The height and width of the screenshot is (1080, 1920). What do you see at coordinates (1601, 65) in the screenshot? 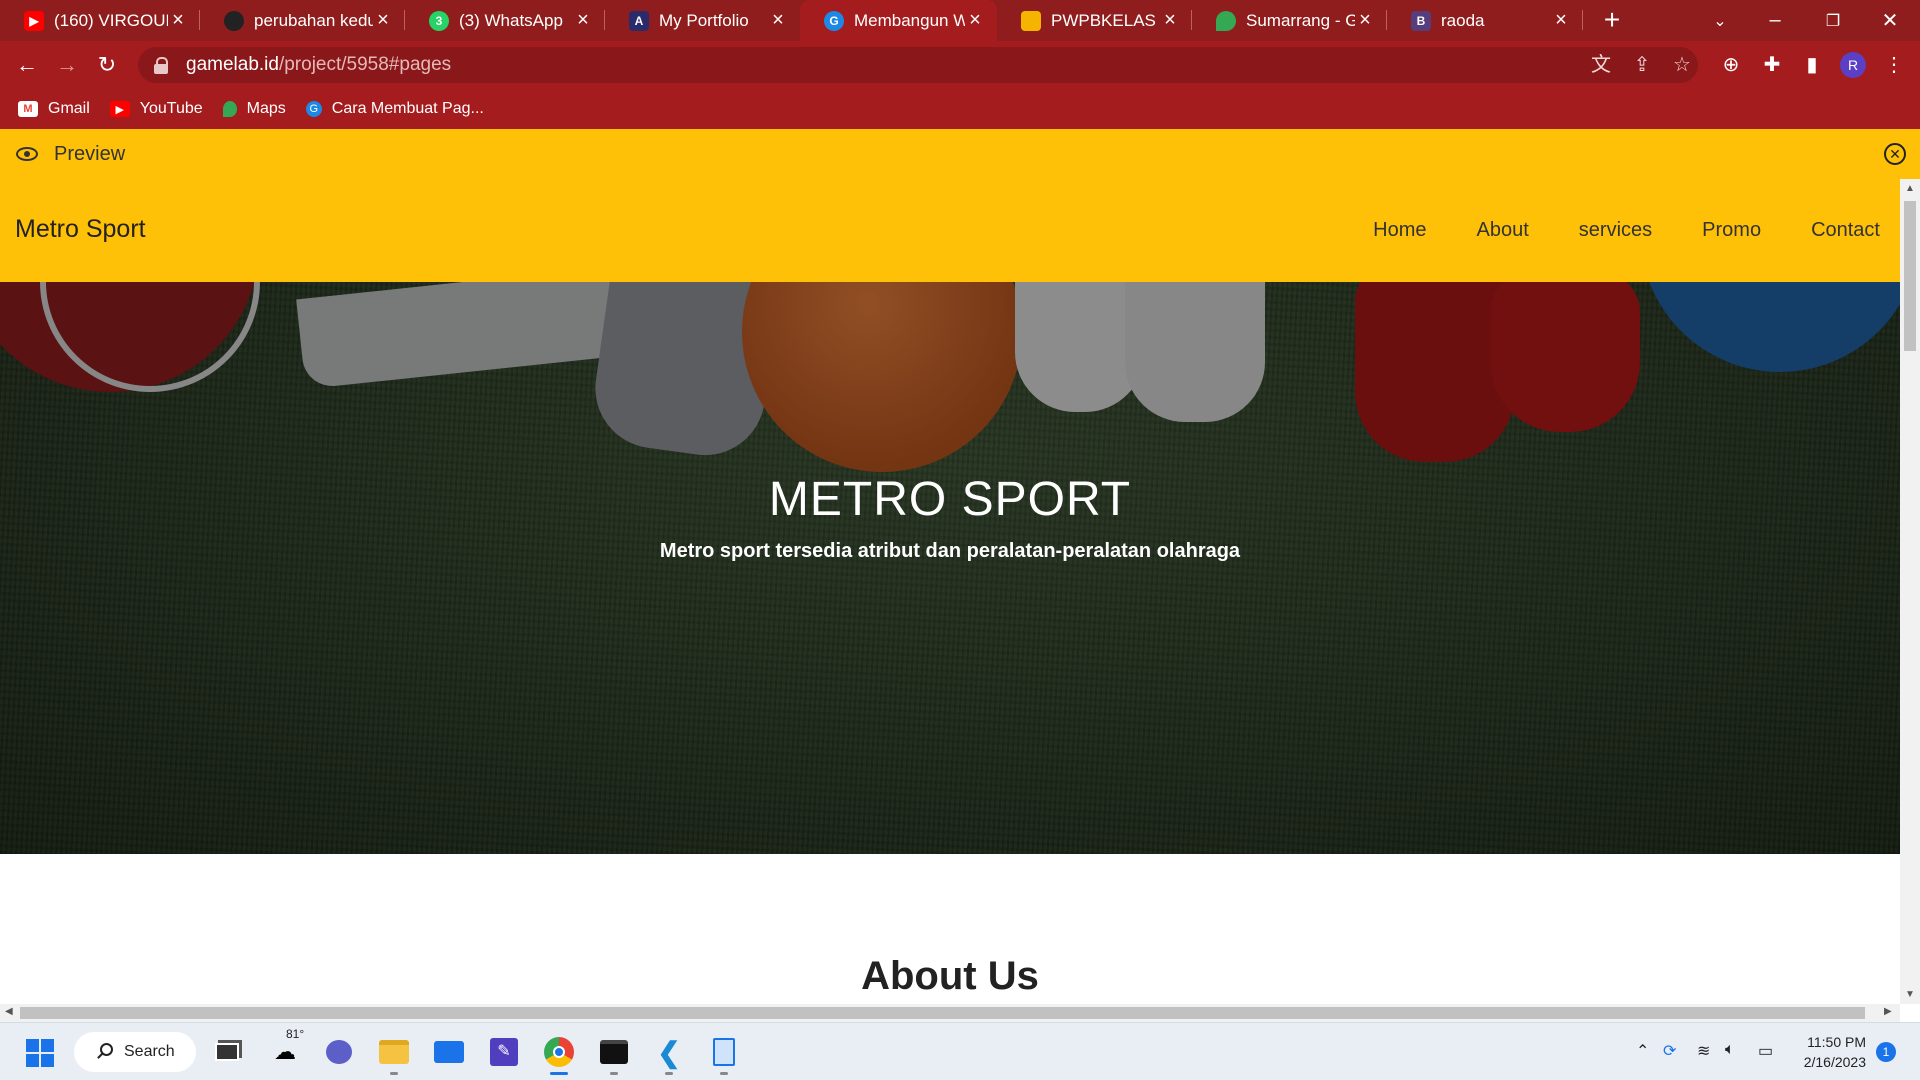
I see `translate-icon: 文` at bounding box center [1601, 65].